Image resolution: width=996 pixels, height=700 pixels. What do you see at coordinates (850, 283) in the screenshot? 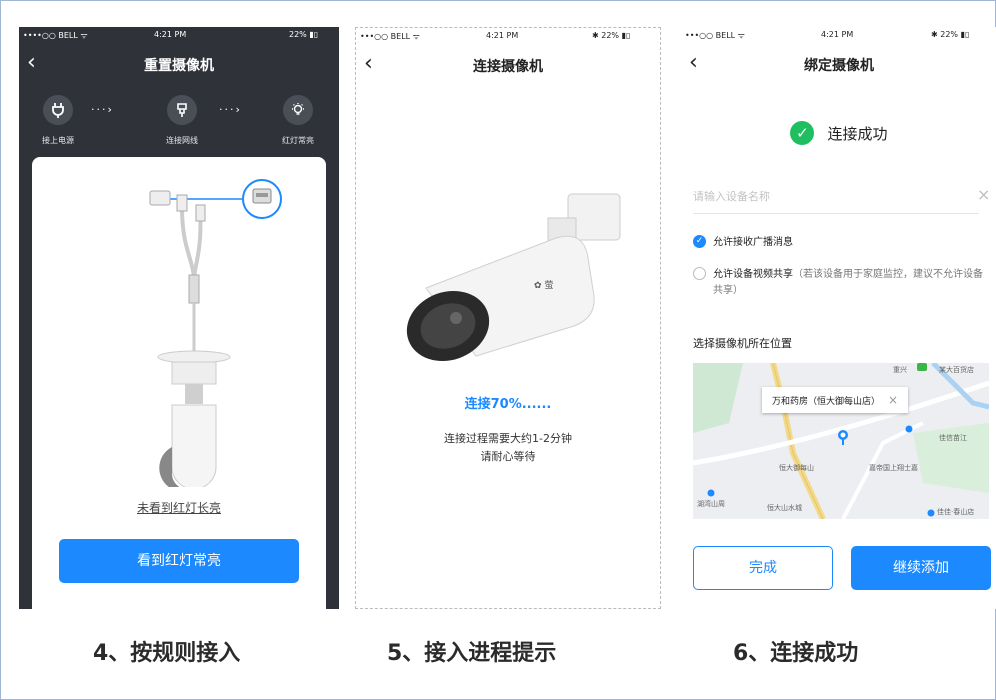
I see `option-label: 允许设备视频共享（若该设备用于家庭监控，建议不允许设备共享）` at bounding box center [850, 283].